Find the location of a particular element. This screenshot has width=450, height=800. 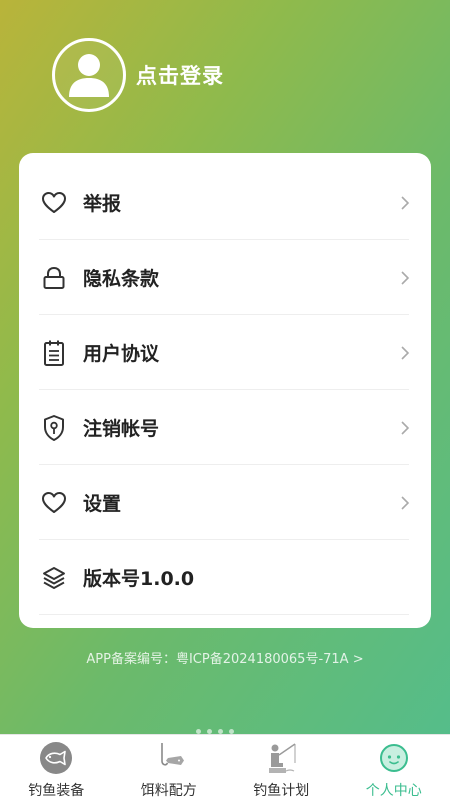

login-area: 点击登录 is located at coordinates (138, 75).